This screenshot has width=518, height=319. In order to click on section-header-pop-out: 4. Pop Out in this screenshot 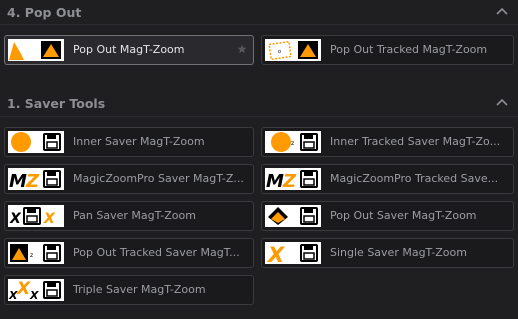, I will do `click(259, 12)`.